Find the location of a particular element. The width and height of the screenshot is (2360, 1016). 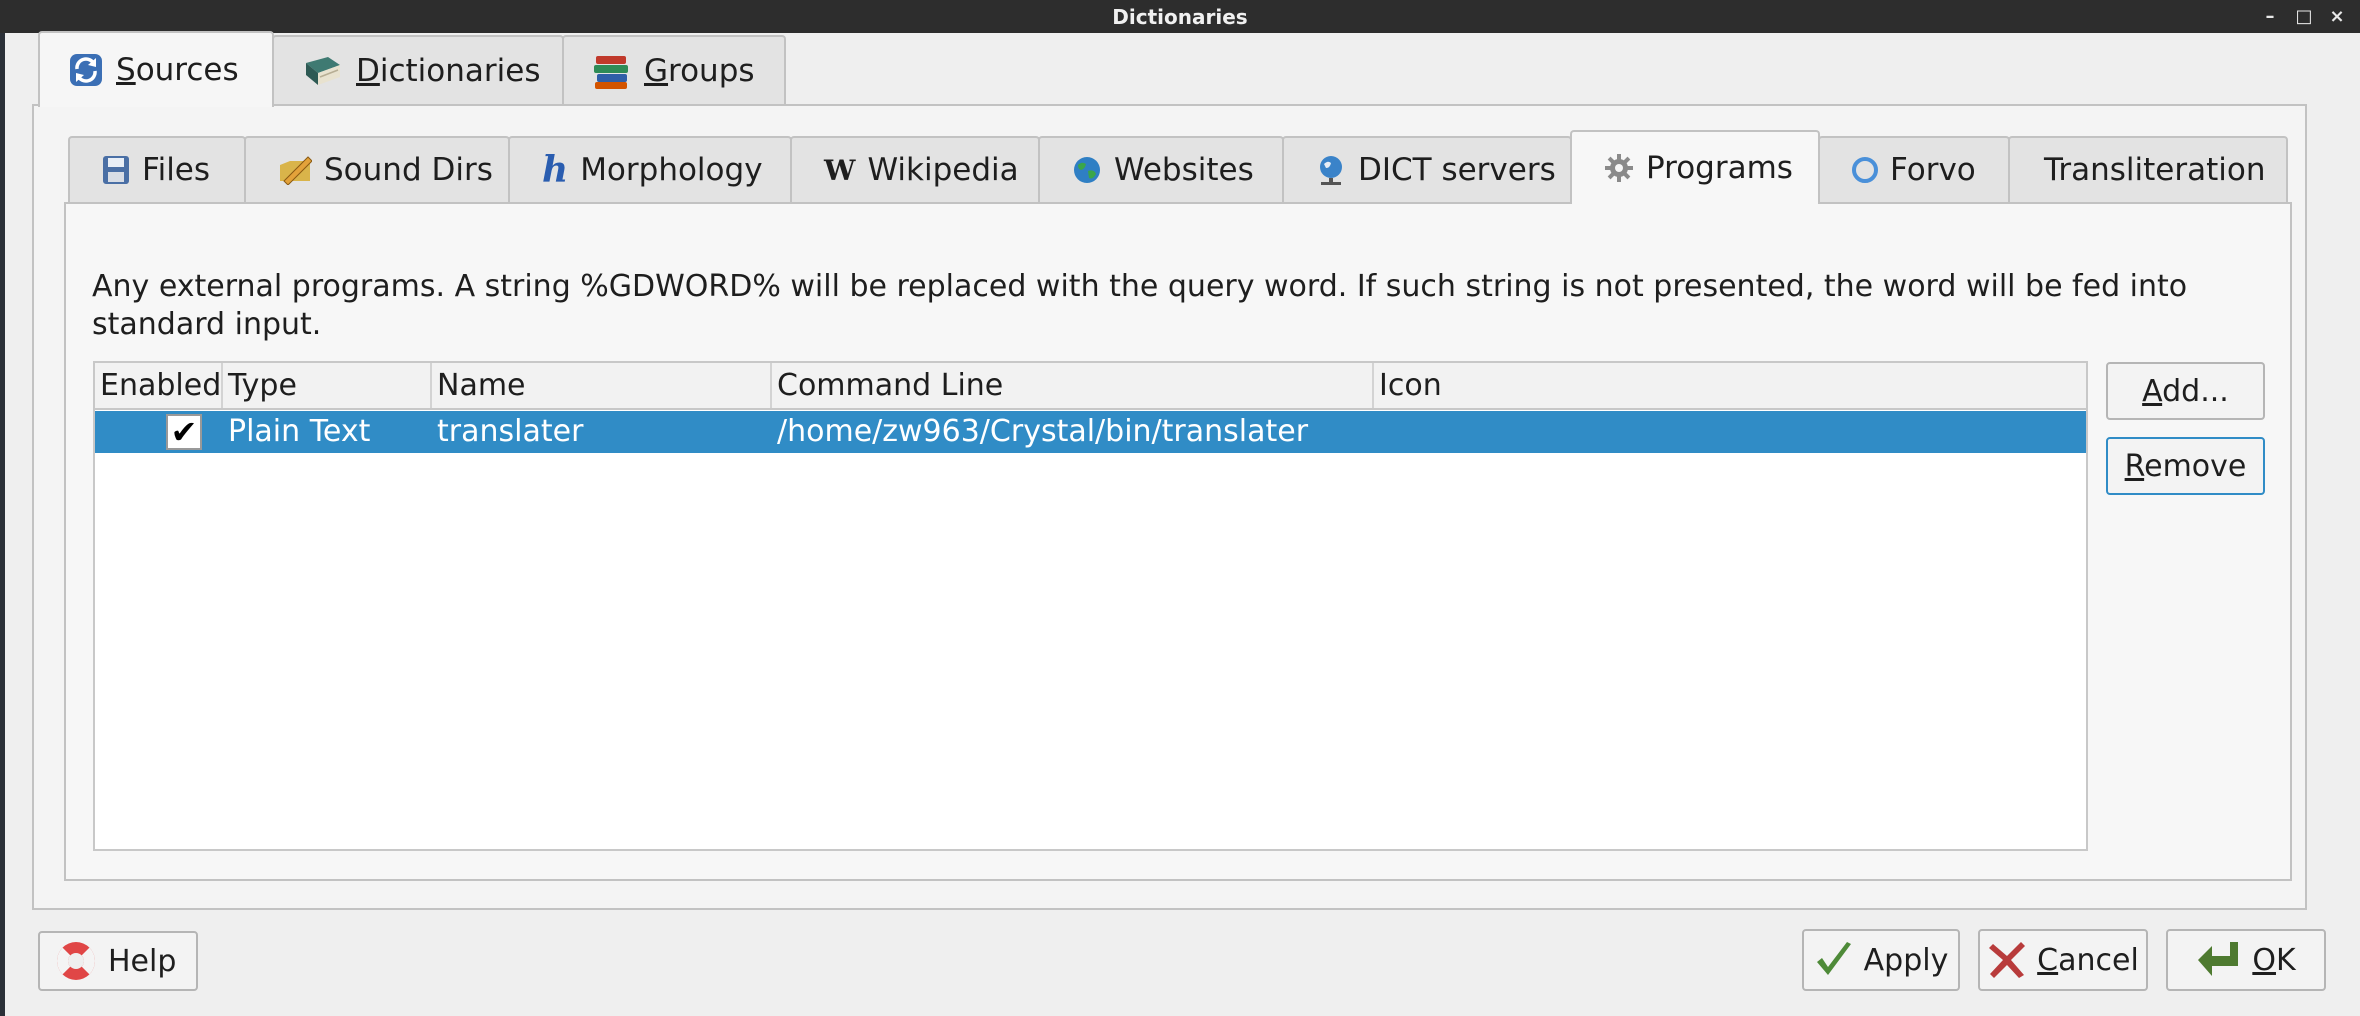

book-icon is located at coordinates (323, 71).